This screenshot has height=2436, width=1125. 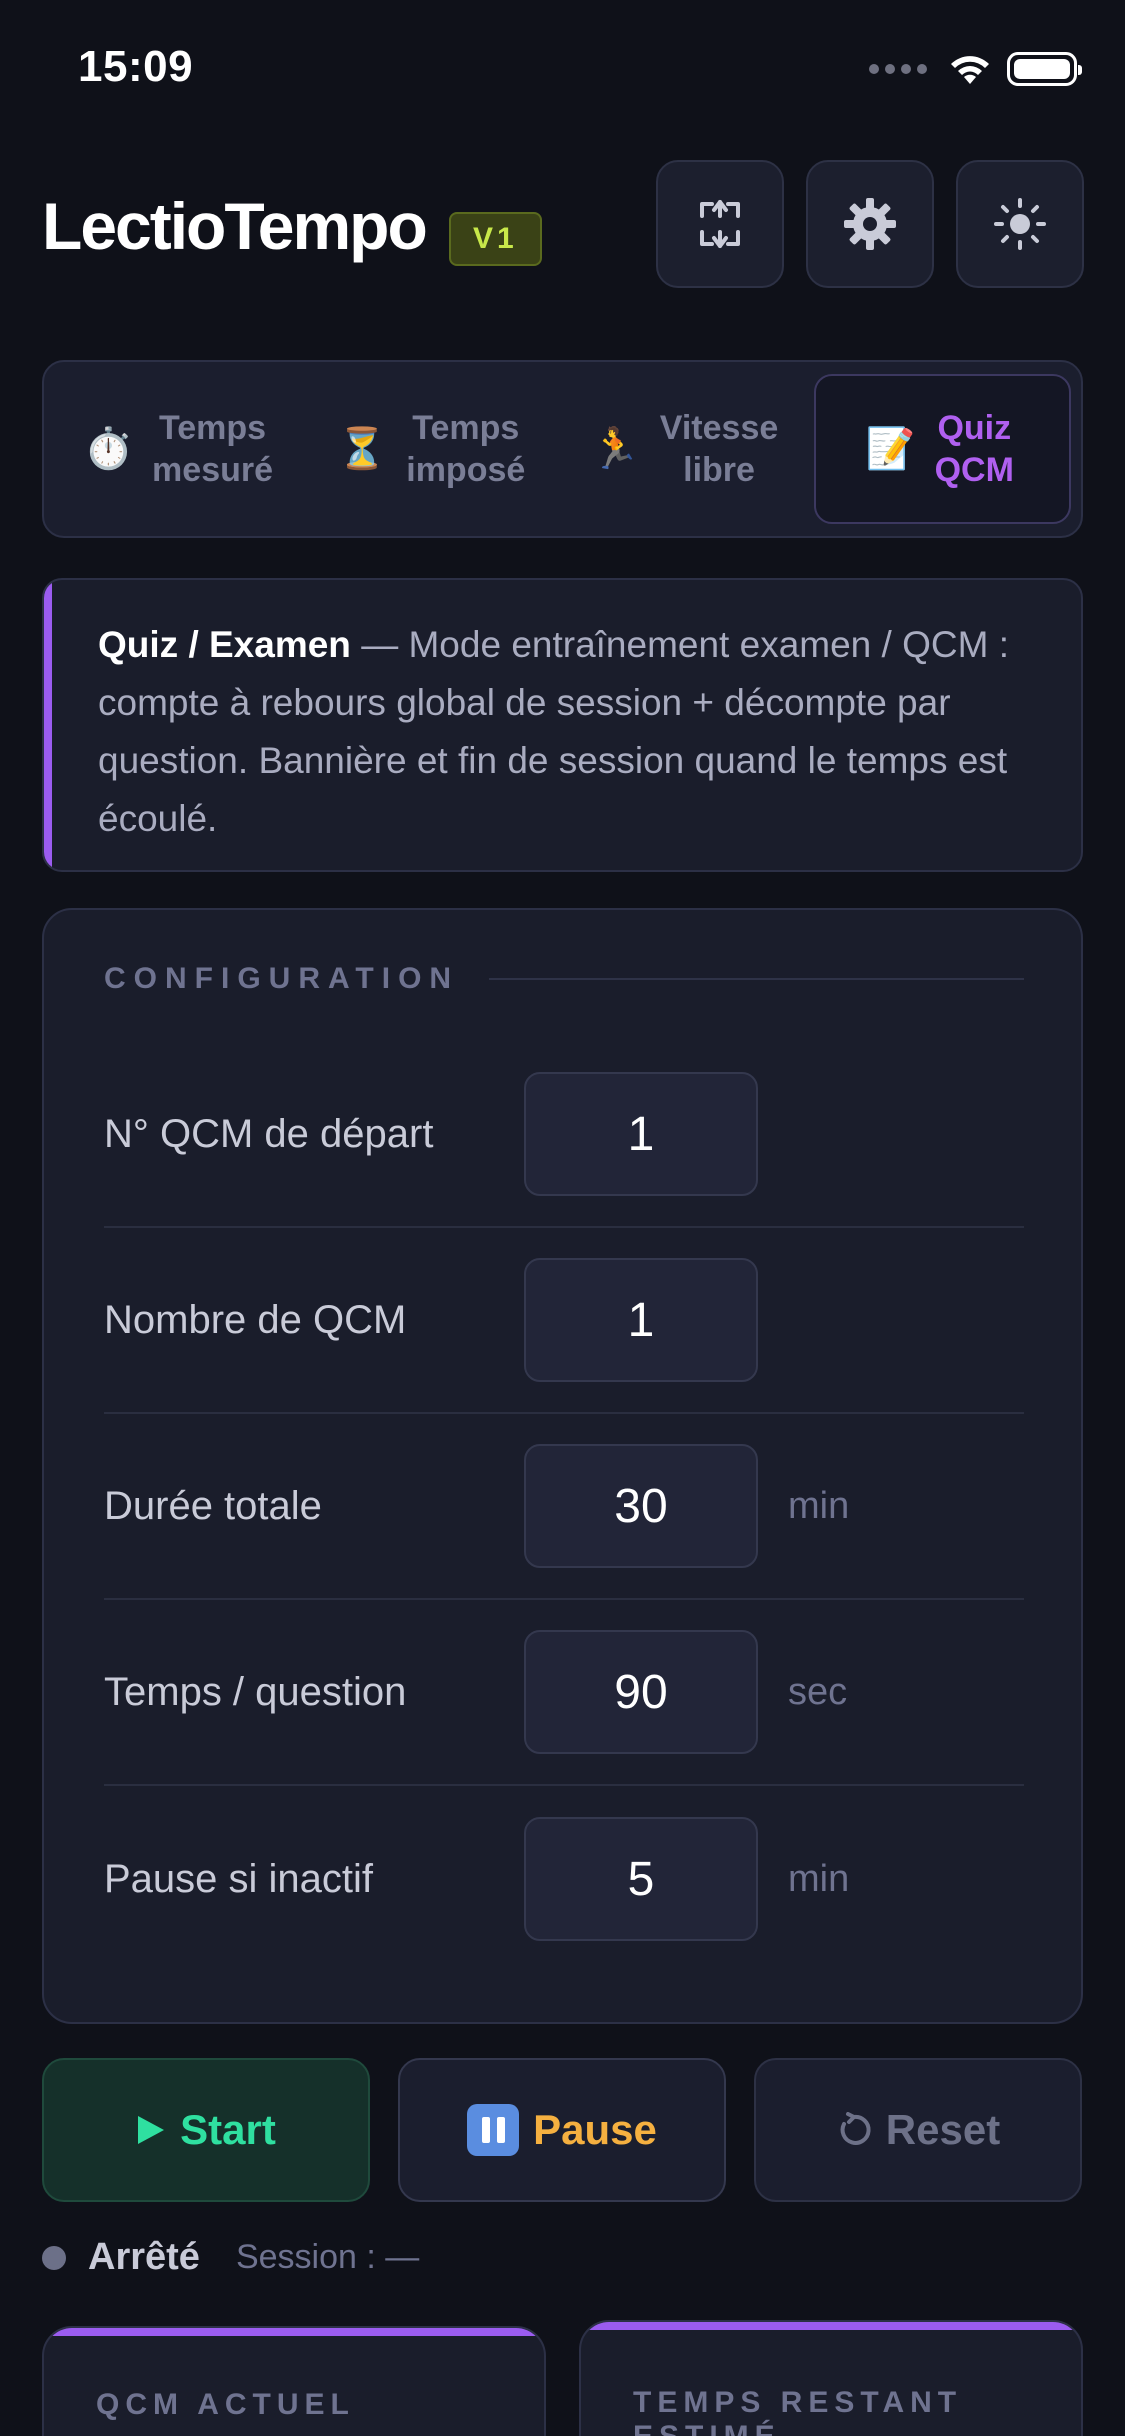 What do you see at coordinates (255, 1319) in the screenshot?
I see `config-label: Nombre de QCM` at bounding box center [255, 1319].